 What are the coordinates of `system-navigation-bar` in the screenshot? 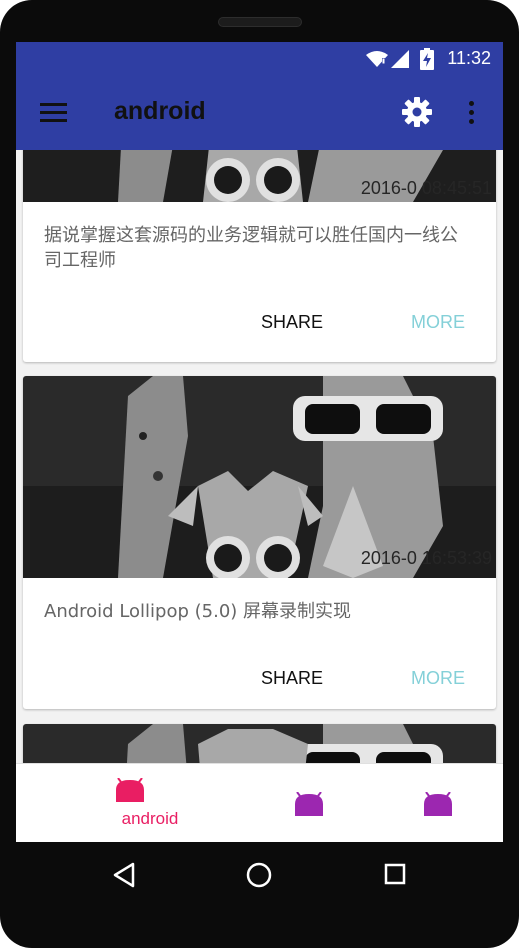 It's located at (259, 878).